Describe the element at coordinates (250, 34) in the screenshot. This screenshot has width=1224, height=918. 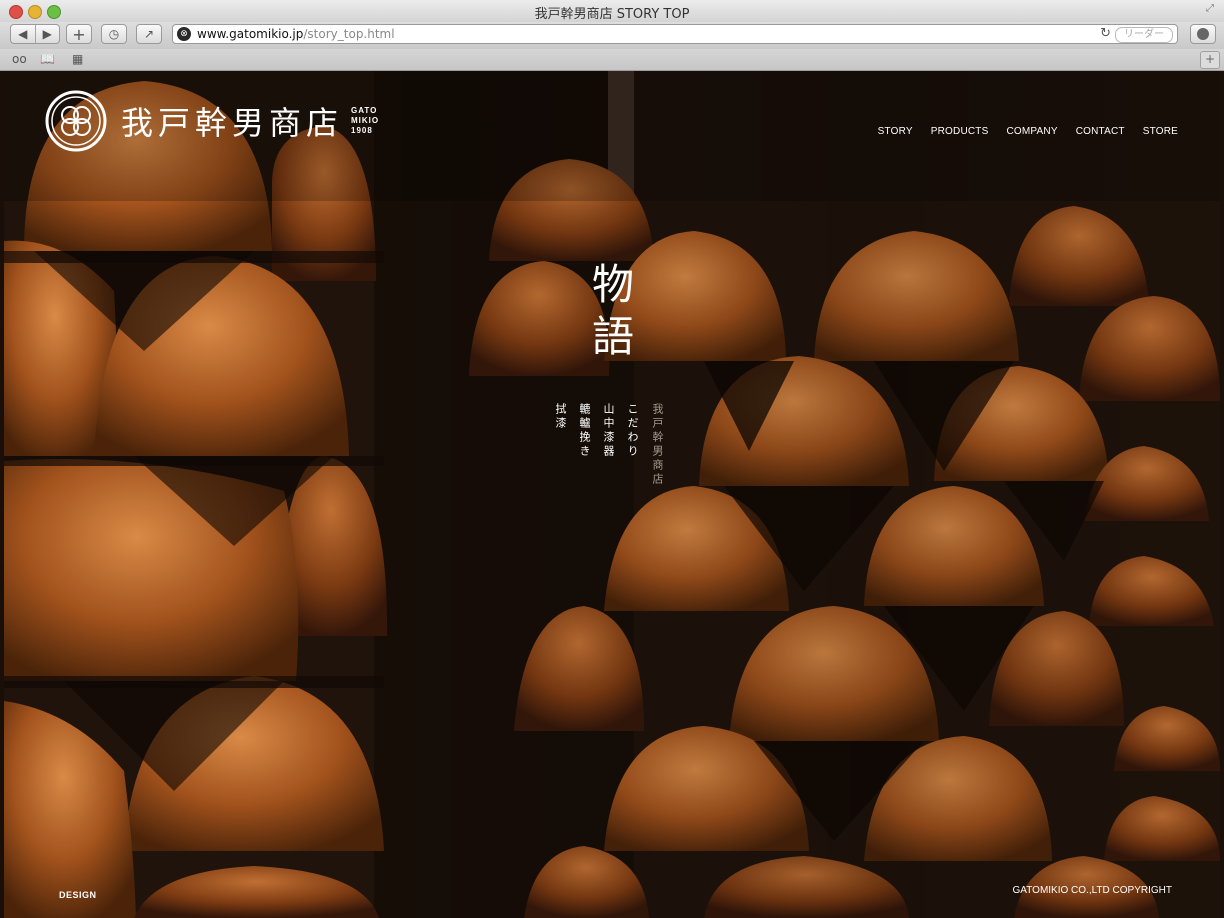
I see `url-host: www.gatomikio.jp` at that location.